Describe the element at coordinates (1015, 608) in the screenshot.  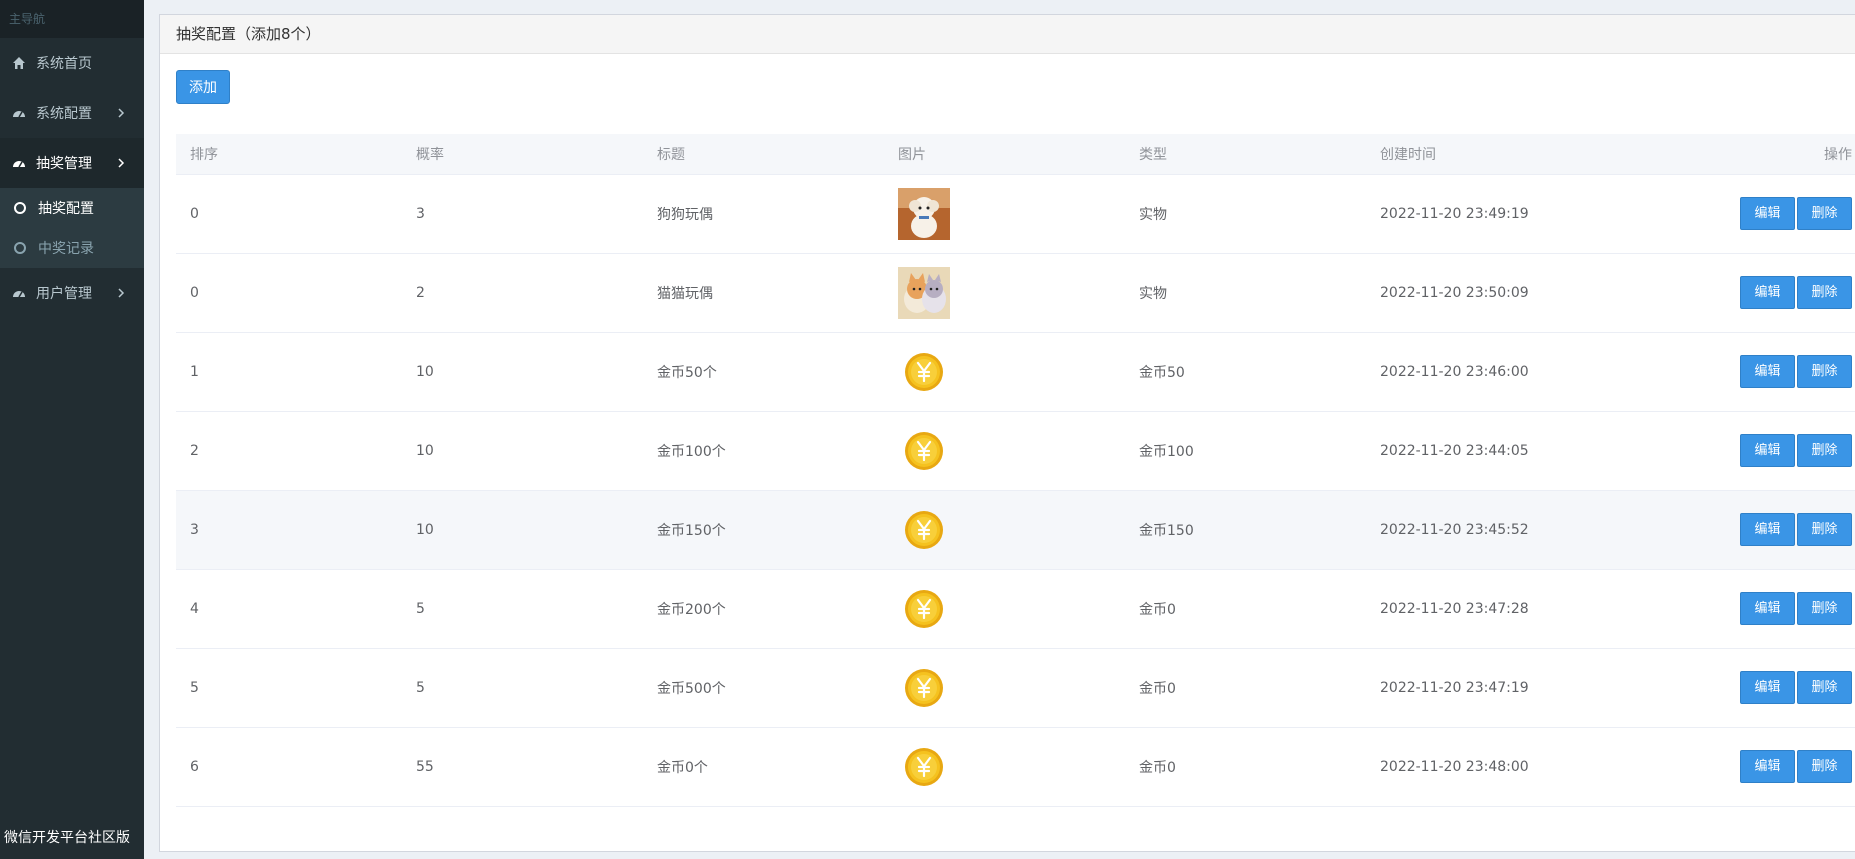
I see `table-row: 4 5 金币200个 金币0 2022-11-20 23:47:28 编辑 删除` at that location.